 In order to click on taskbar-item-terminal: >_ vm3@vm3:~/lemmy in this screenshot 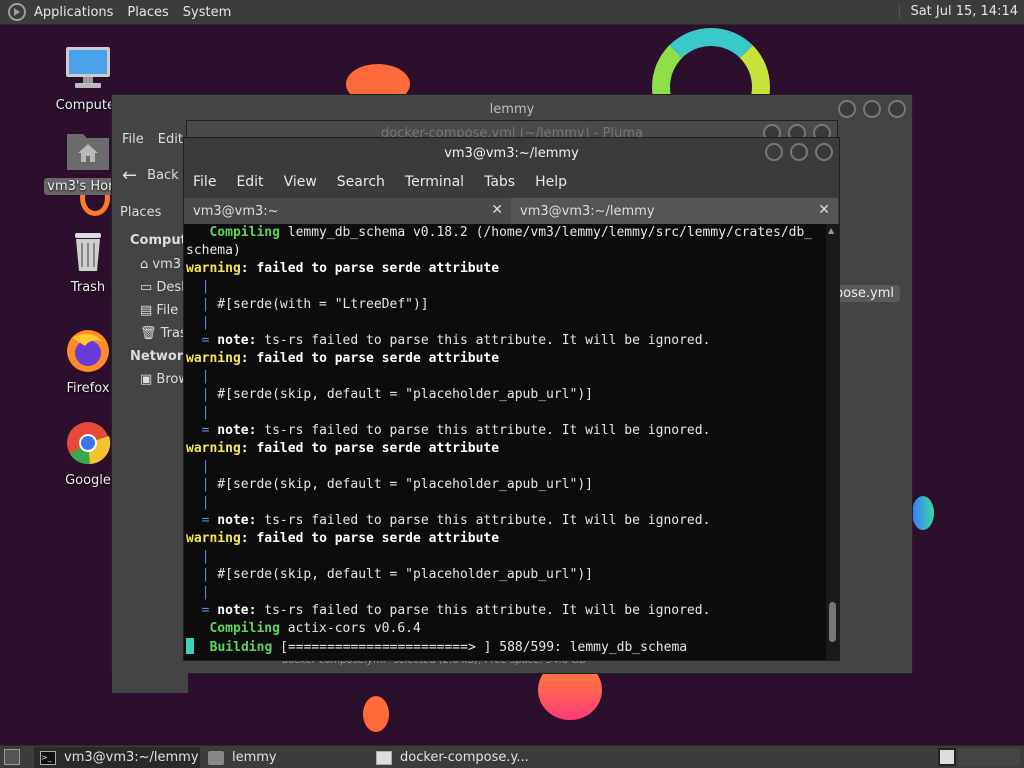, I will do `click(117, 757)`.